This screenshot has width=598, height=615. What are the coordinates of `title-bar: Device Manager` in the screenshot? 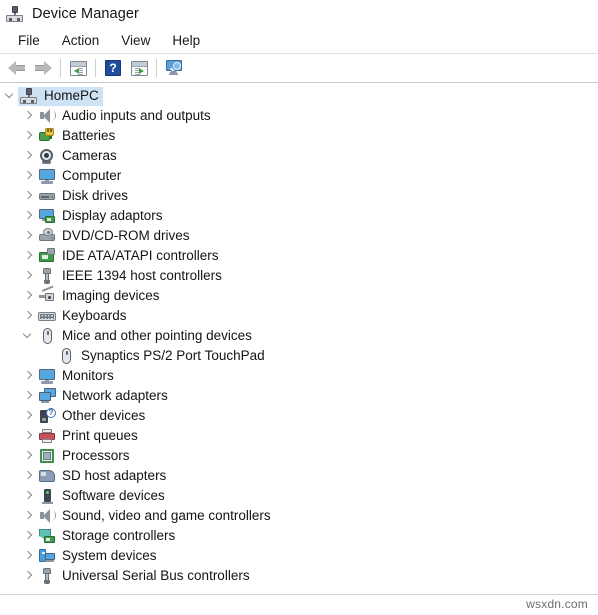 It's located at (299, 14).